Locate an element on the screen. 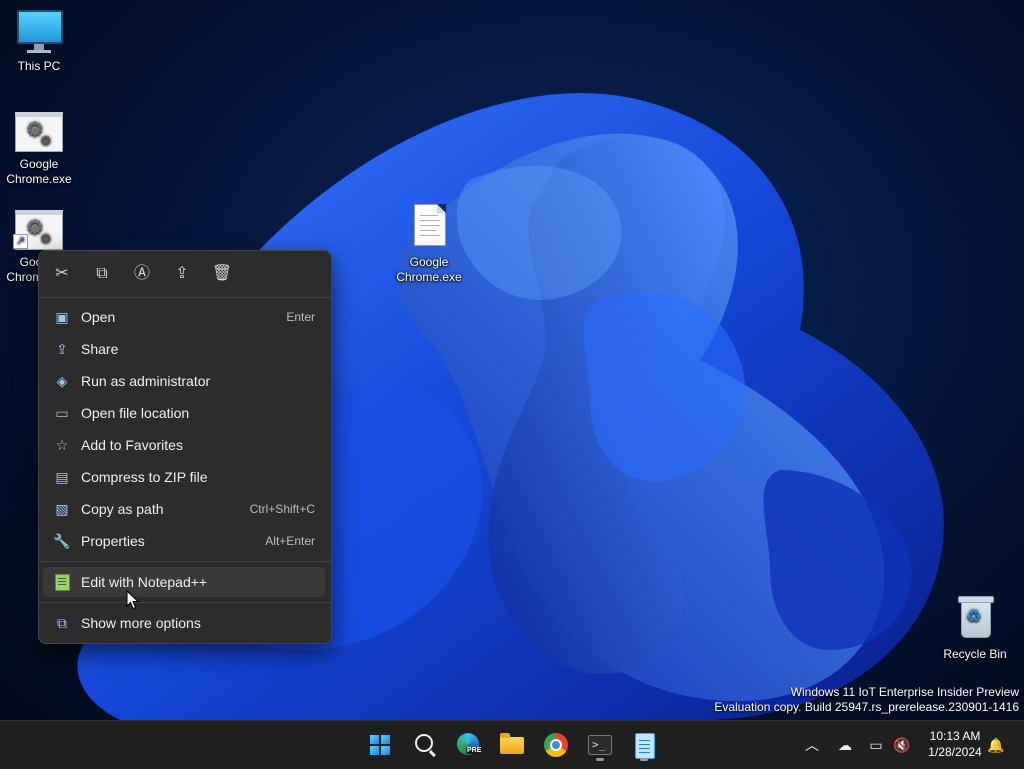 This screenshot has width=1024, height=769. terminal-icon: >_ is located at coordinates (600, 745).